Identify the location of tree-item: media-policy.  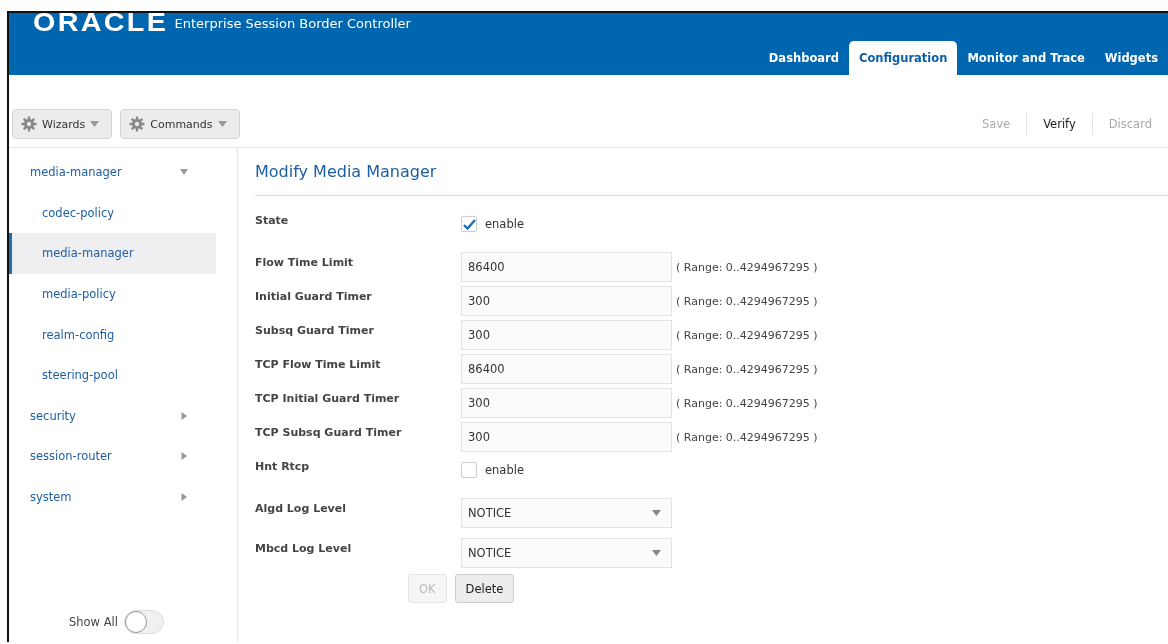
(112, 294).